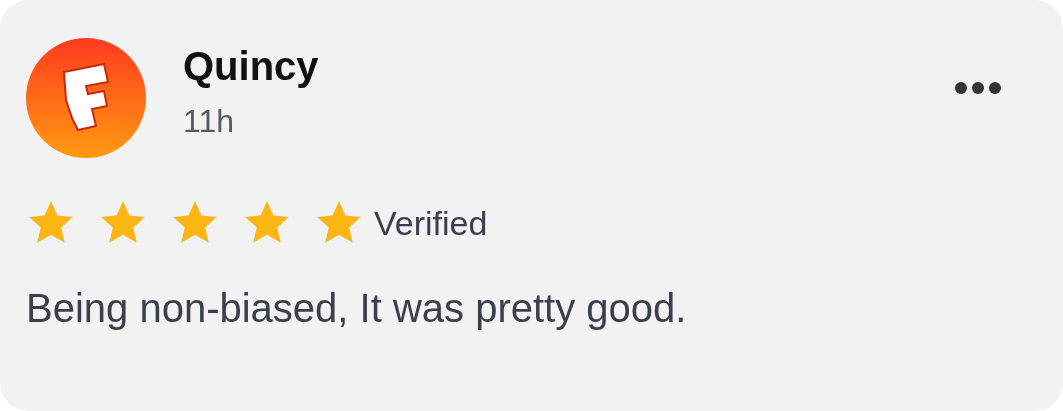 The image size is (1063, 411). I want to click on author-name: Quincy, so click(251, 66).